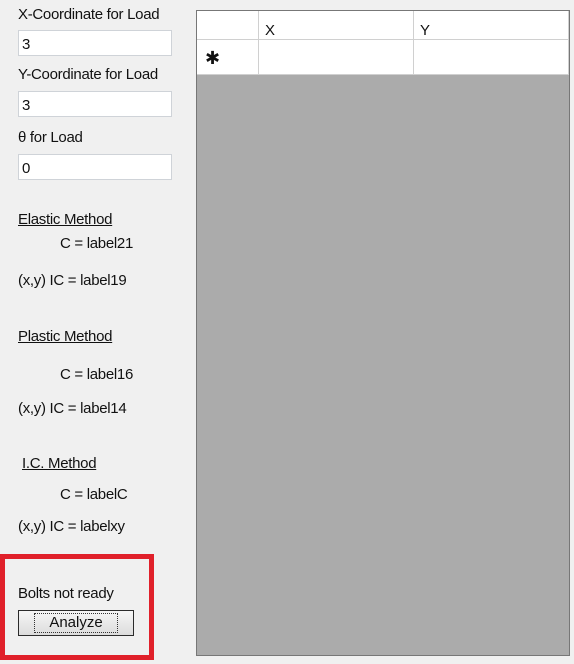 The height and width of the screenshot is (664, 574). Describe the element at coordinates (94, 494) in the screenshot. I see `ic-method-c-value: C = labelC` at that location.